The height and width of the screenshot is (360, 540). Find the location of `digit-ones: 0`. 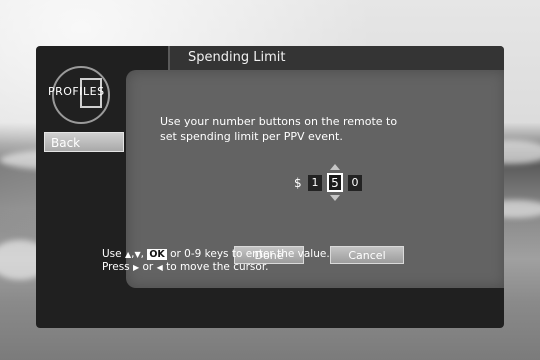

digit-ones: 0 is located at coordinates (355, 183).